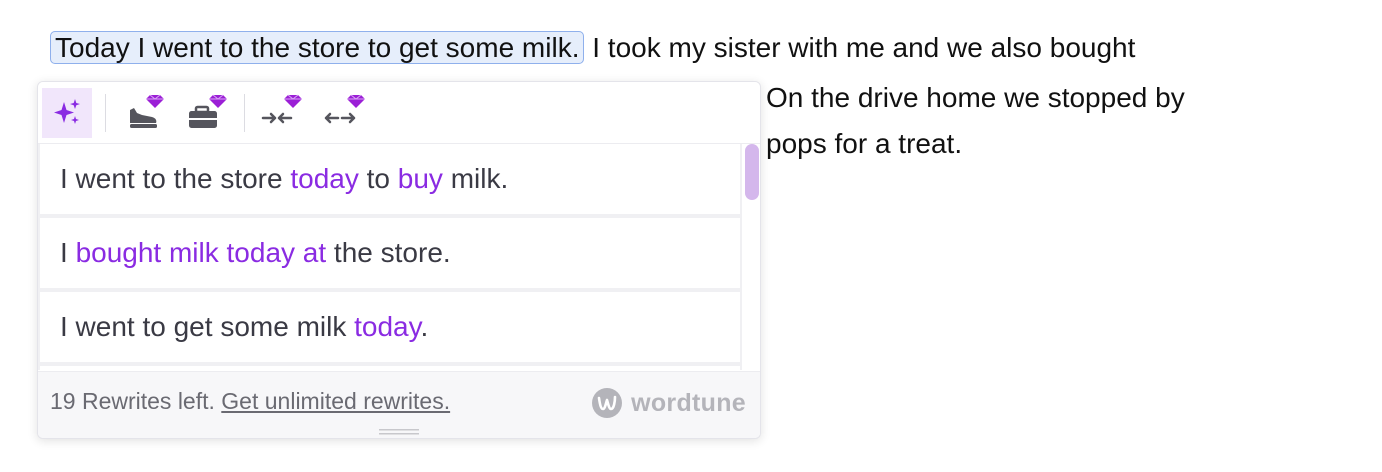 The height and width of the screenshot is (472, 1382). I want to click on sparkle-icon, so click(67, 111).